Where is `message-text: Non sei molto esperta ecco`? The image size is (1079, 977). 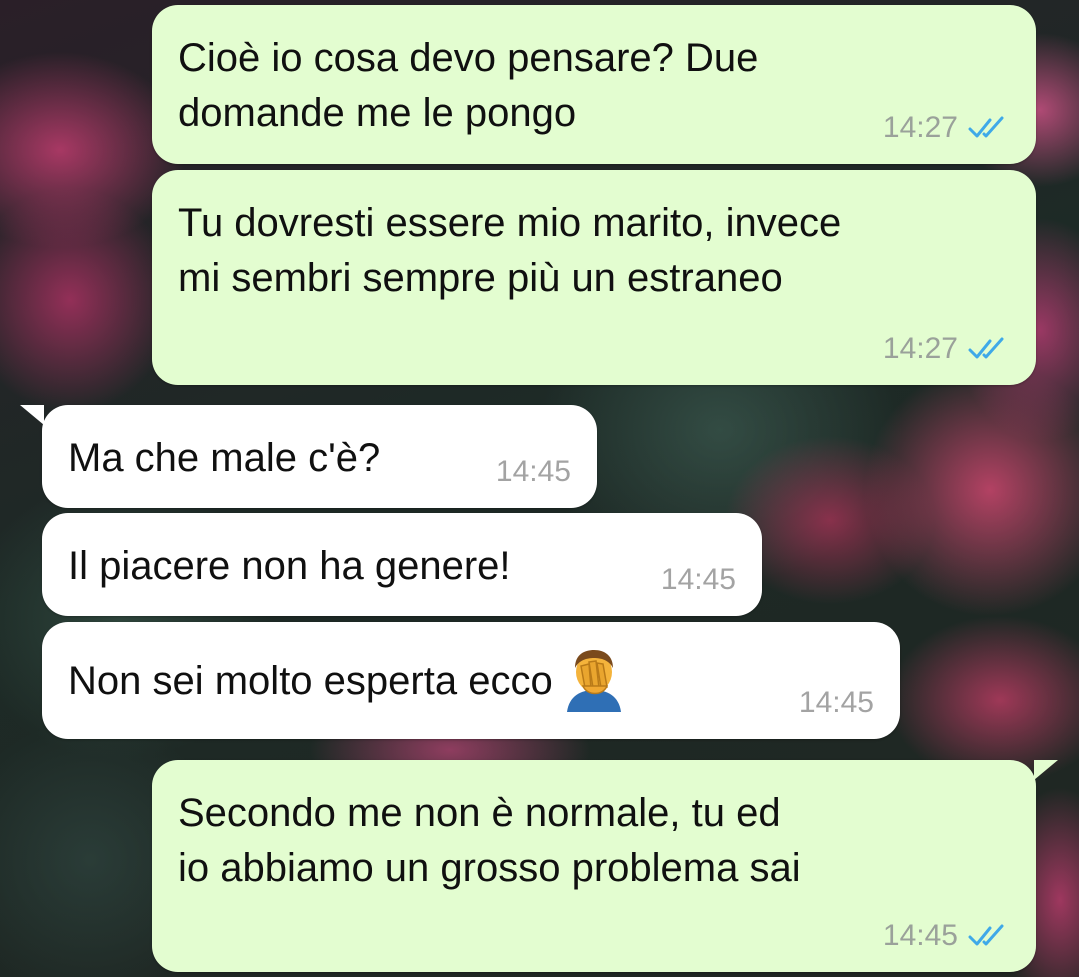 message-text: Non sei molto esperta ecco is located at coordinates (471, 680).